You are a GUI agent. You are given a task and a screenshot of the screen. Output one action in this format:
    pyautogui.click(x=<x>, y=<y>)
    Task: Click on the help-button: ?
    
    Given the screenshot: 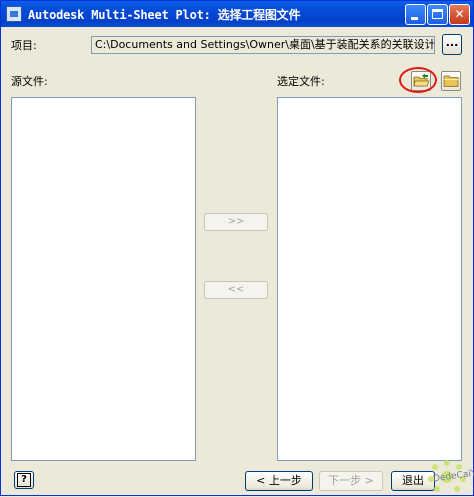 What is the action you would take?
    pyautogui.click(x=24, y=480)
    